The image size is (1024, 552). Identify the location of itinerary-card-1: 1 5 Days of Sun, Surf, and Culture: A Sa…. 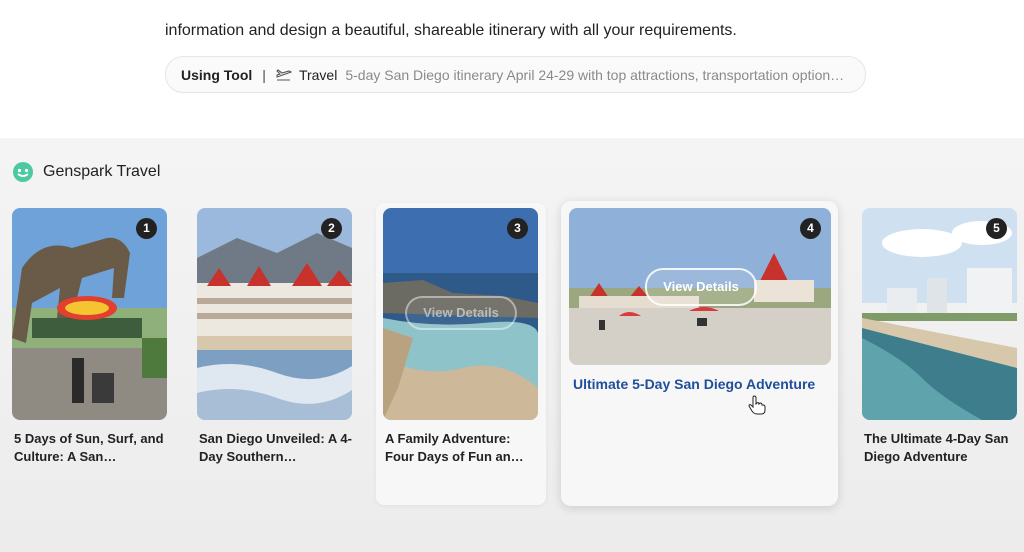
(89, 337).